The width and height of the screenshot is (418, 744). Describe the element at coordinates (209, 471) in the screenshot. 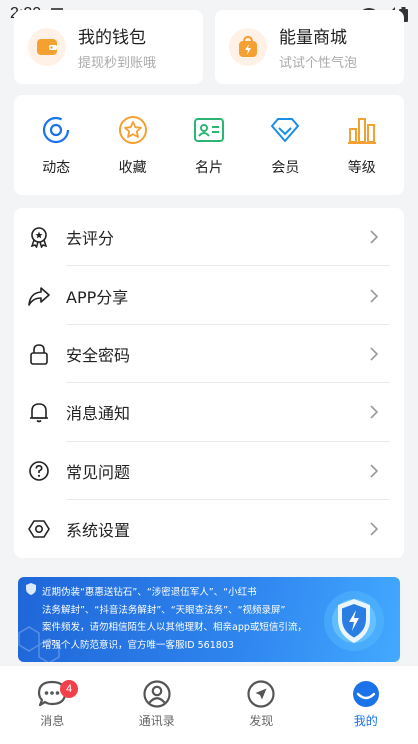

I see `menu-item-faq: 常见问题` at that location.